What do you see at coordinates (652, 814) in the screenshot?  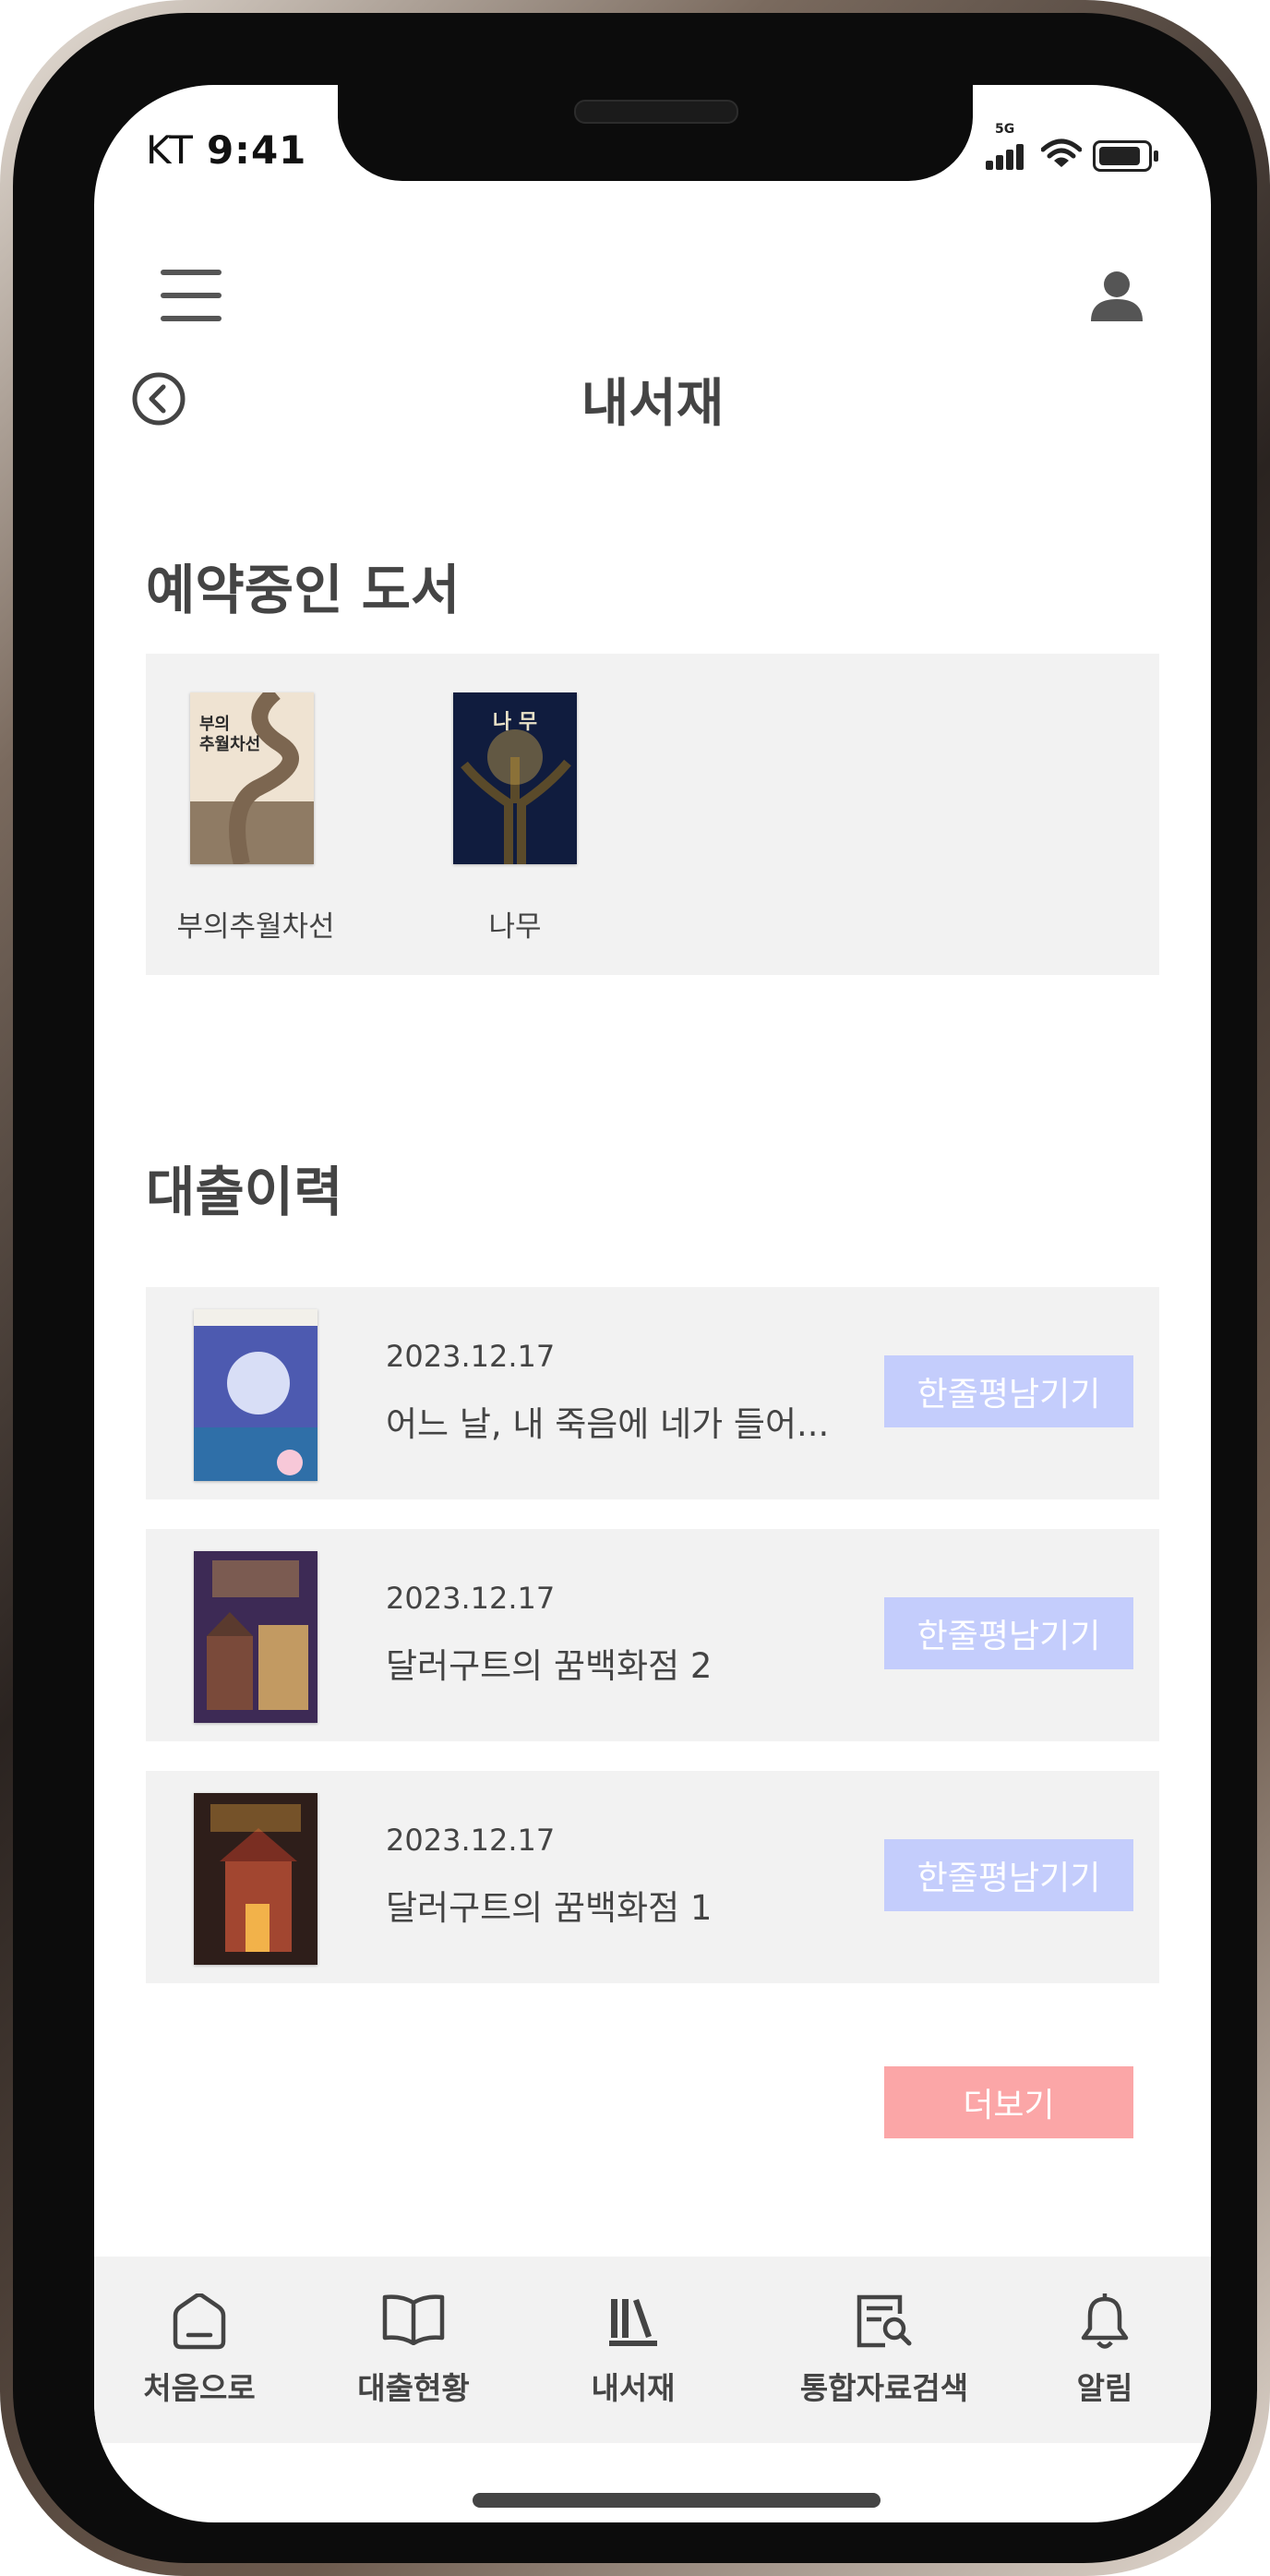 I see `reserved-books-panel: 부의 추월차선 부의추월차선 나 무 나무` at bounding box center [652, 814].